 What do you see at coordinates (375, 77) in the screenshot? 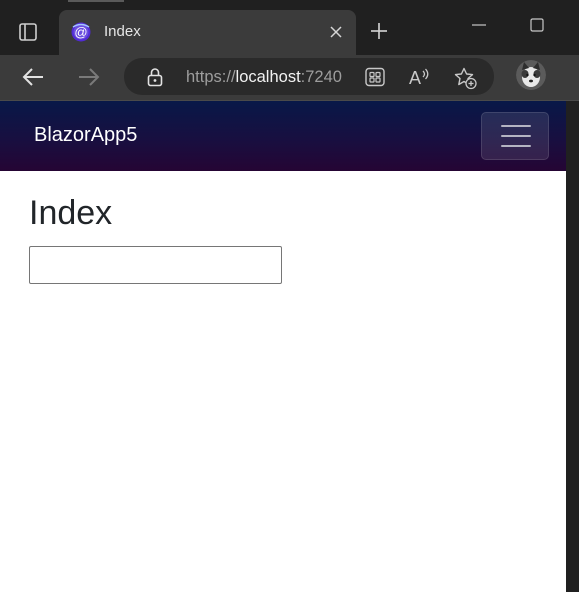
I see `app-available-icon` at bounding box center [375, 77].